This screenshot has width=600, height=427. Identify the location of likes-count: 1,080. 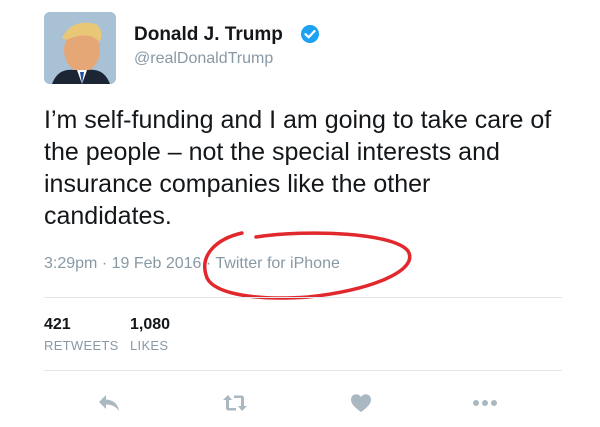
(150, 324).